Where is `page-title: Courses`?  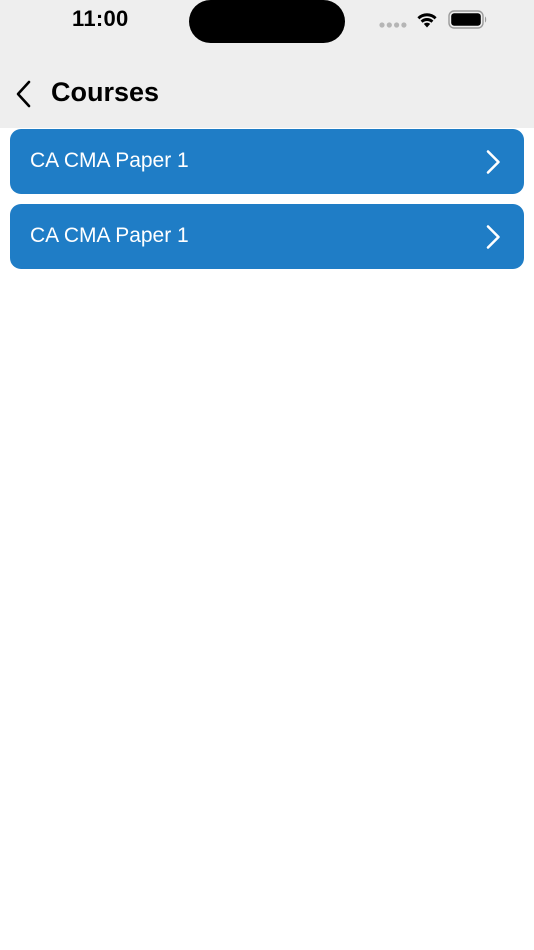
page-title: Courses is located at coordinates (105, 92).